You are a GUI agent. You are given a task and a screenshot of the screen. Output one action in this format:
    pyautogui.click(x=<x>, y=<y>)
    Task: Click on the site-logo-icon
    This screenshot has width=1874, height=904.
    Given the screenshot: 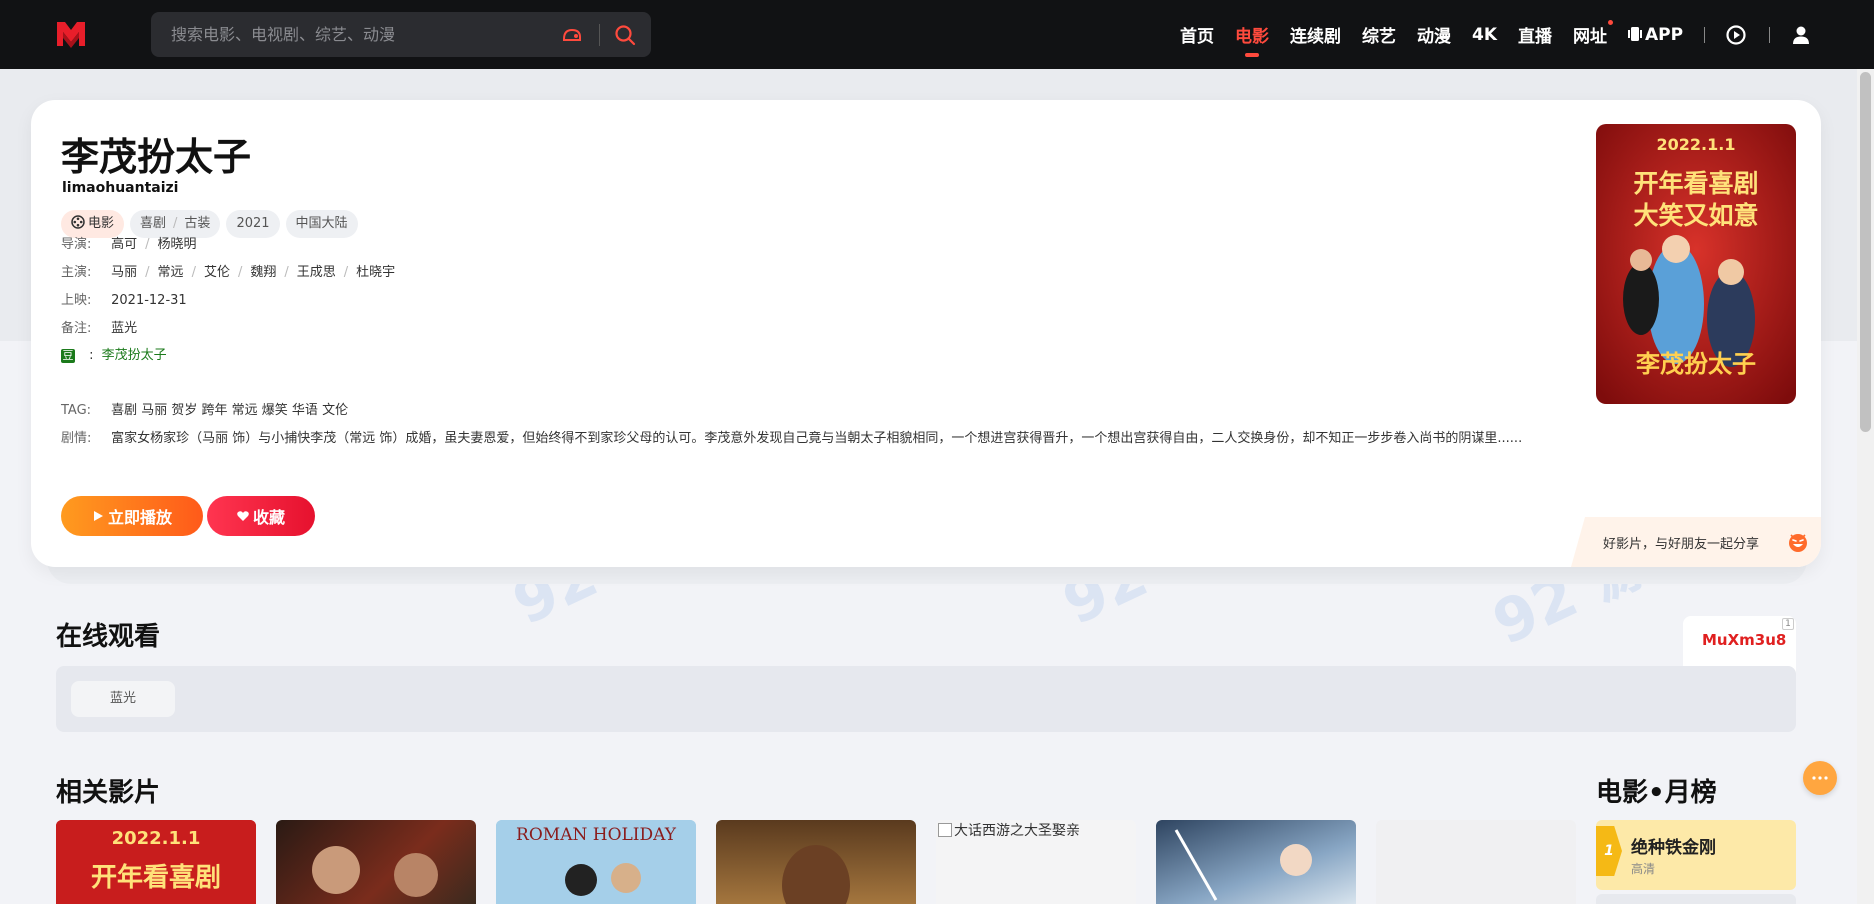 What is the action you would take?
    pyautogui.click(x=71, y=34)
    